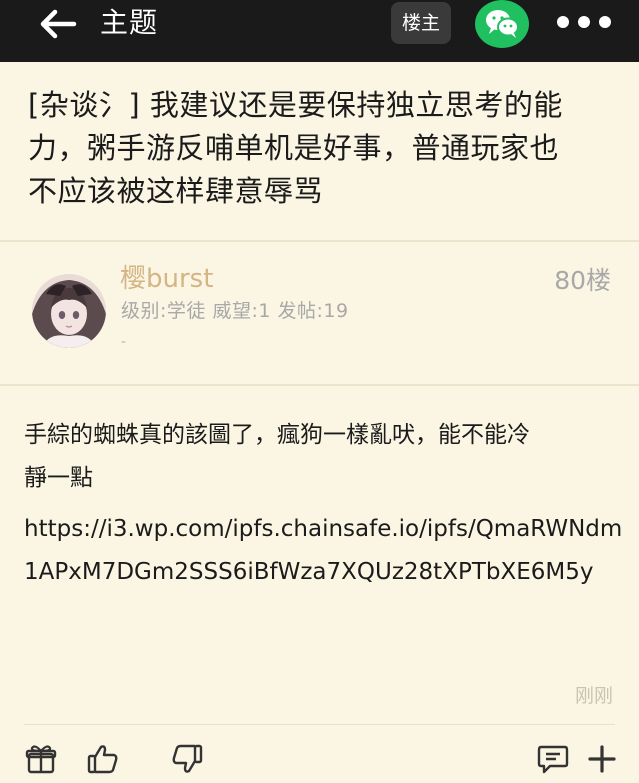 This screenshot has width=639, height=783. I want to click on reply-time: 刚刚, so click(593, 696).